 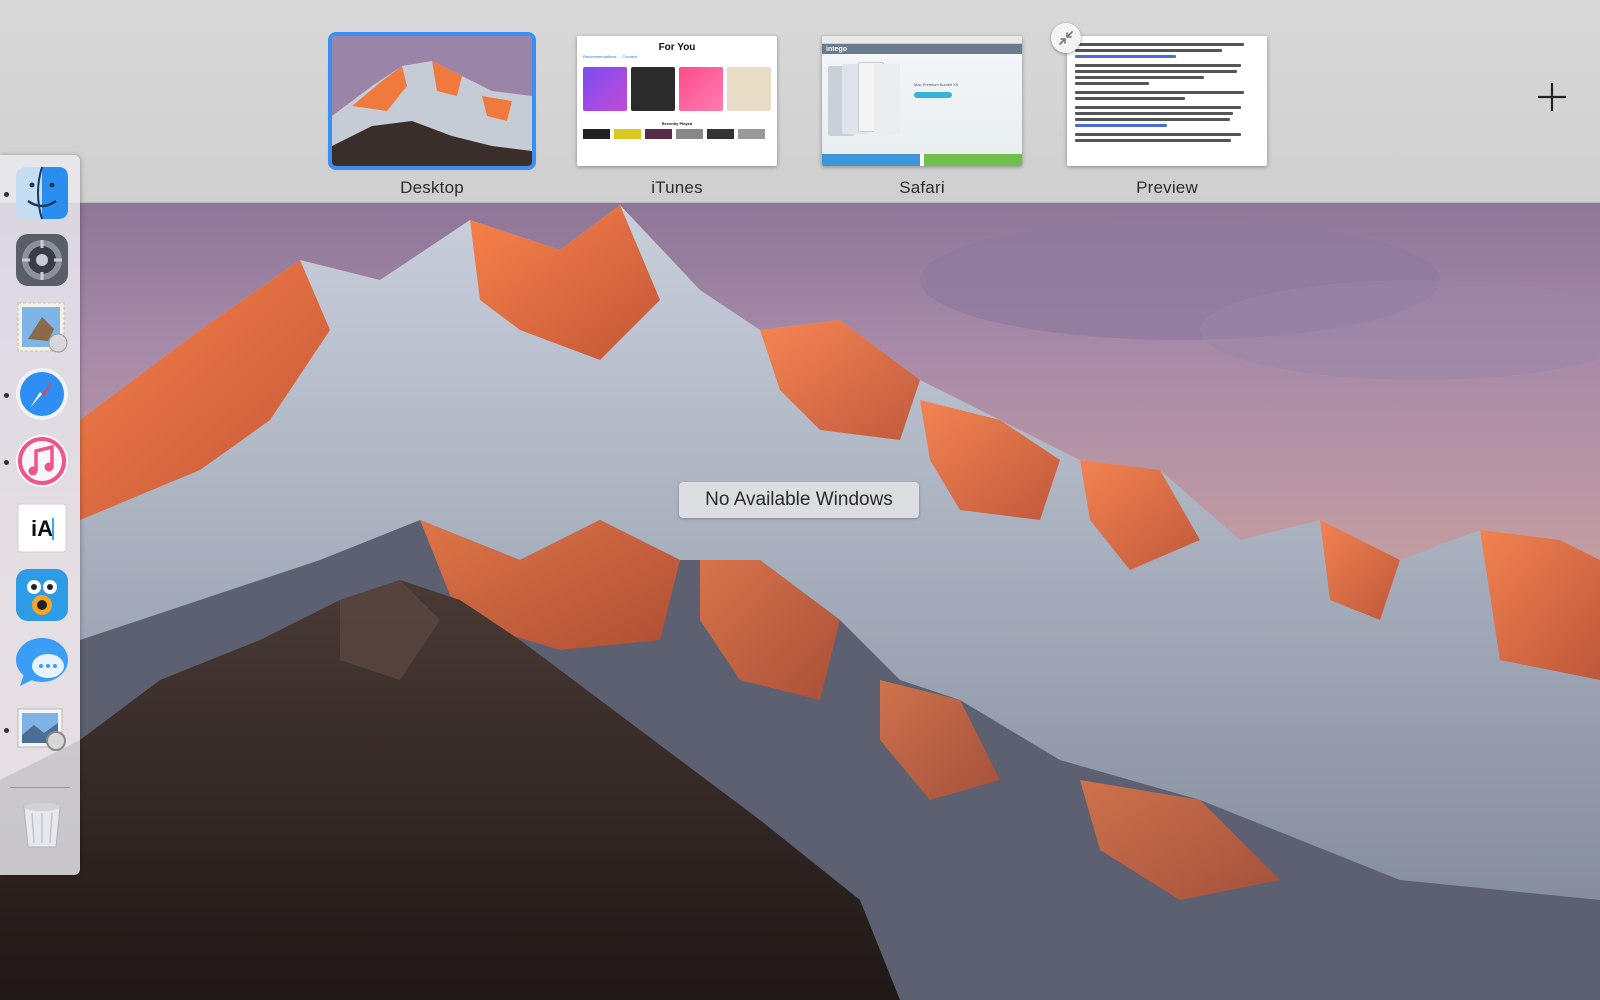 I want to click on preview-thumbnail, so click(x=1167, y=101).